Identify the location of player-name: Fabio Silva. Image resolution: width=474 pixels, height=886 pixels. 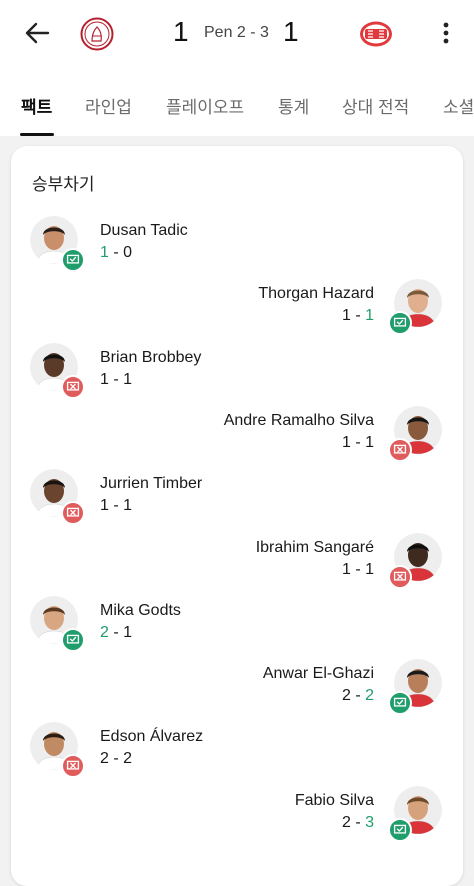
(334, 800).